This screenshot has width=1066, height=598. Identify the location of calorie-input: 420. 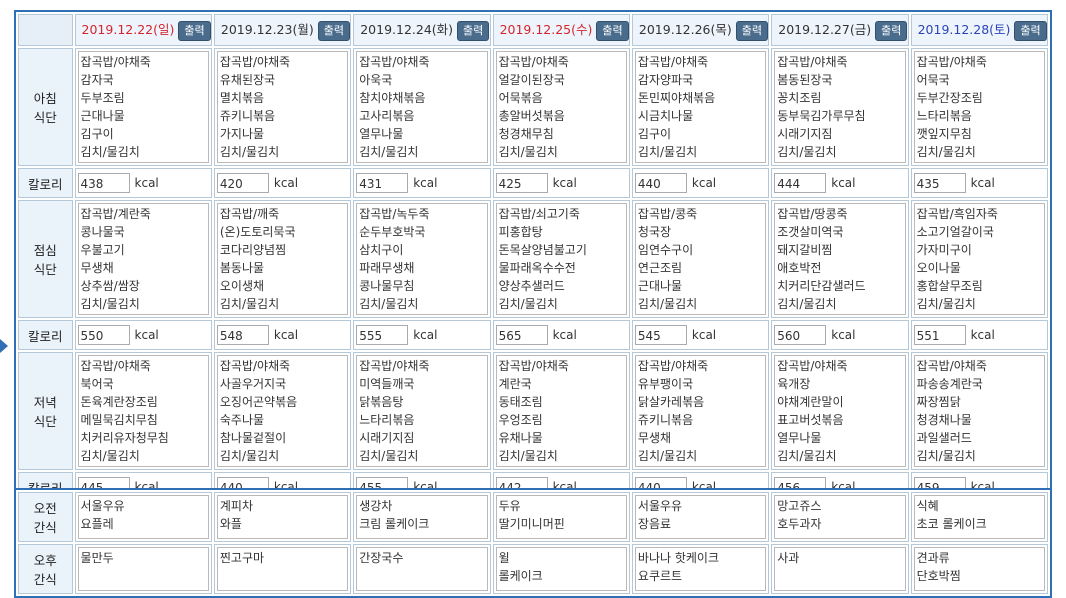
(242, 183).